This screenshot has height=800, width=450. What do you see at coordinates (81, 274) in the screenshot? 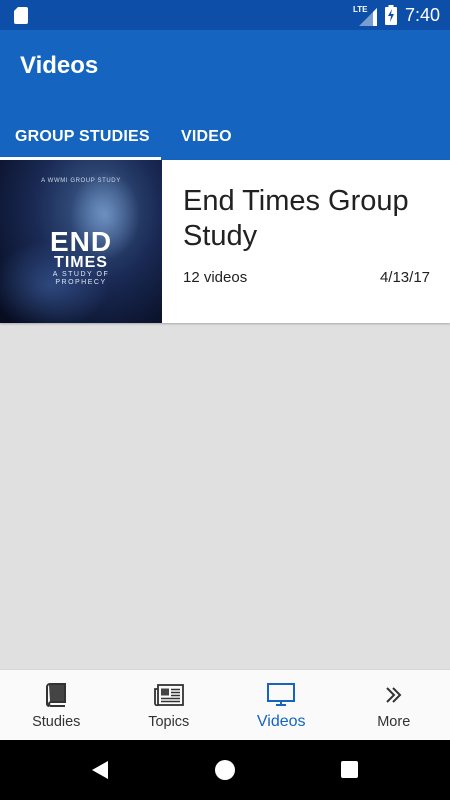
I see `thumbnail-subtitle-line1: A STUDY OF` at bounding box center [81, 274].